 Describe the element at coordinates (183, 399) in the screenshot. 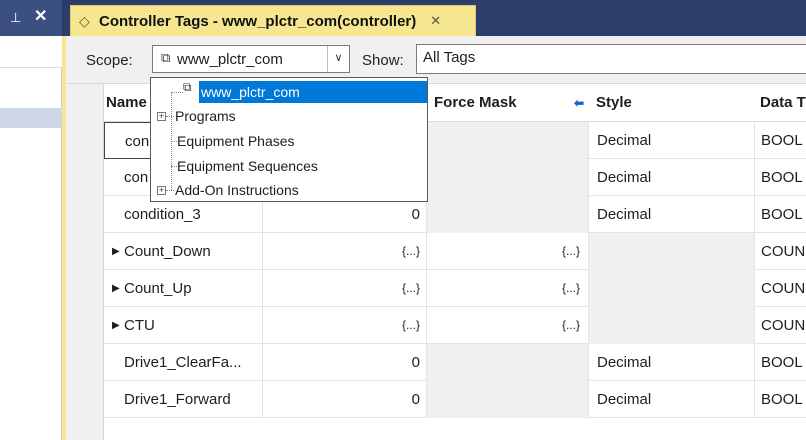

I see `tag-name-cell: Drive1_Forward` at that location.